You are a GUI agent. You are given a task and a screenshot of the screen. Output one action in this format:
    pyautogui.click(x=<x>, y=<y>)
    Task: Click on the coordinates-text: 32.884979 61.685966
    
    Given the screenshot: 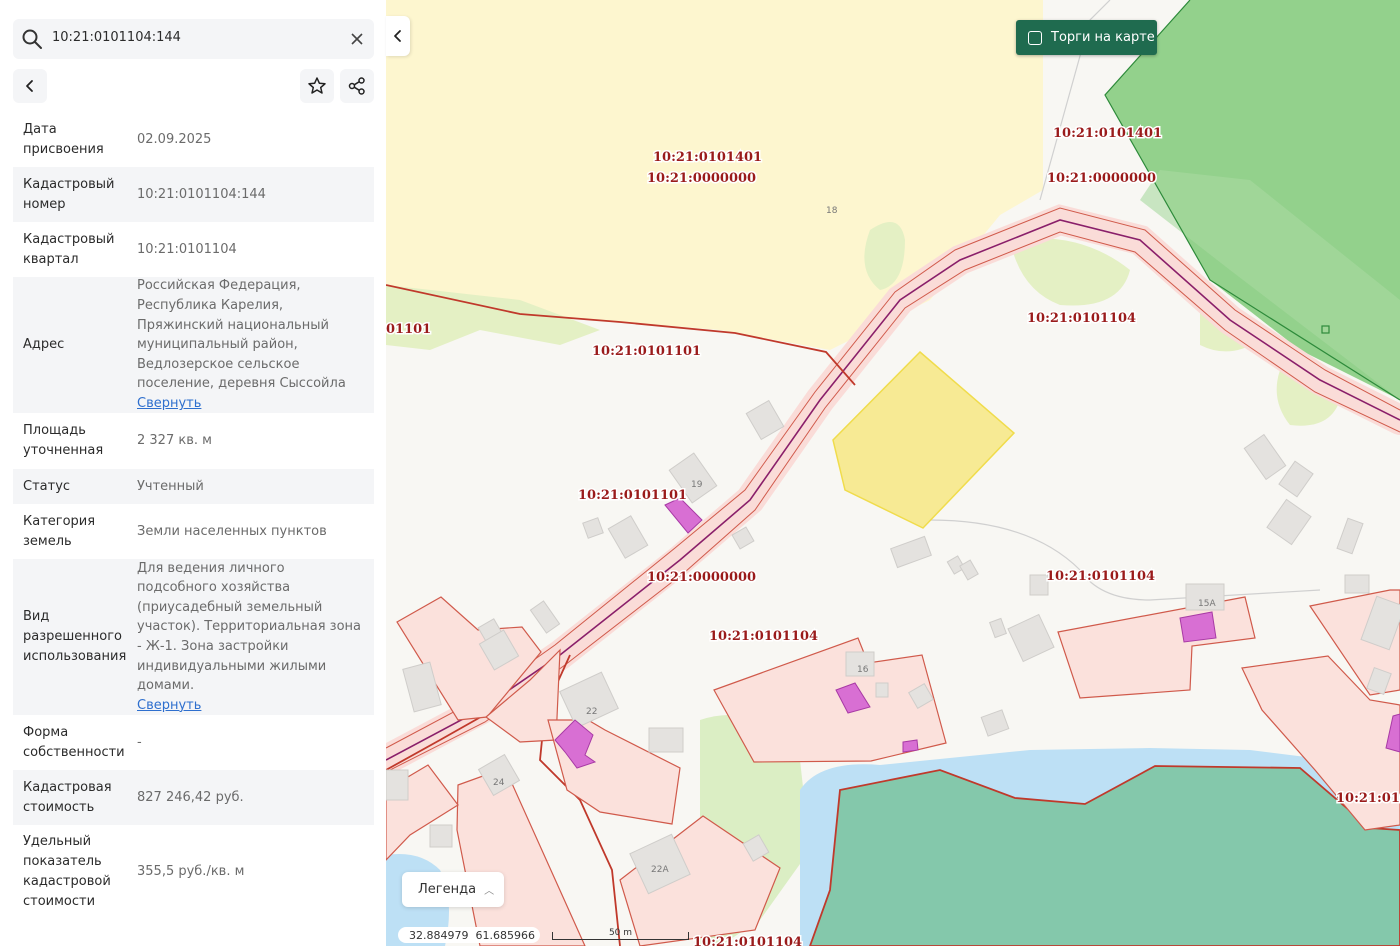 What is the action you would take?
    pyautogui.click(x=472, y=935)
    